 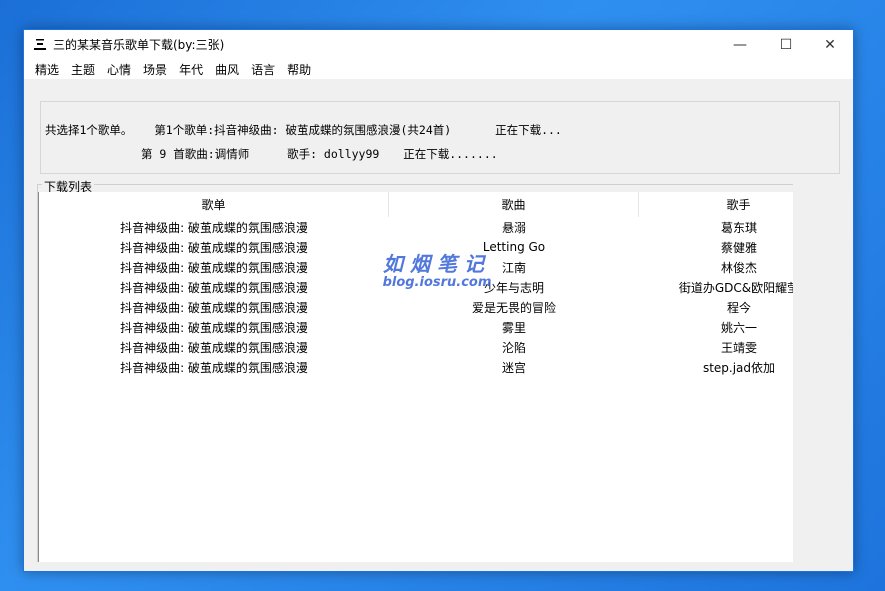 I want to click on minimize-button: —, so click(x=740, y=44).